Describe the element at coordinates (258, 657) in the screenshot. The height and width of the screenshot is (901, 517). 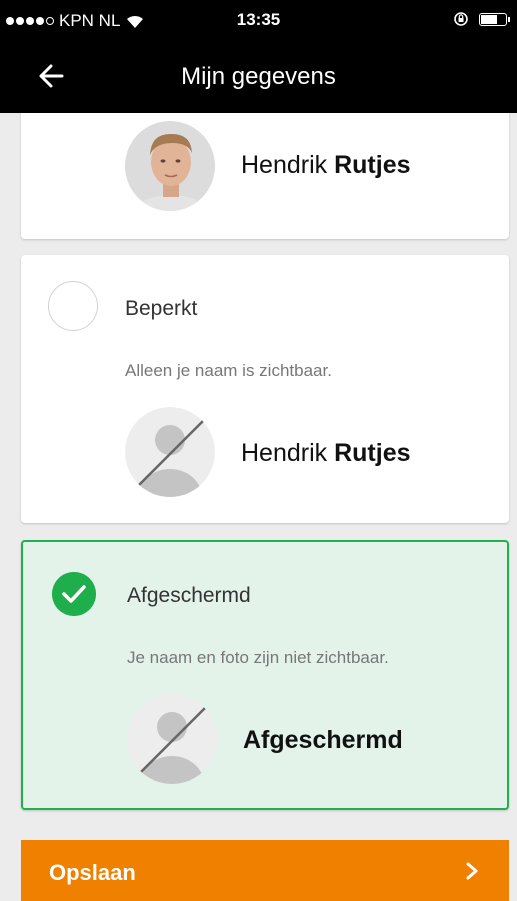
I see `option-description: Je naam en foto zijn niet zichtbaar.` at that location.